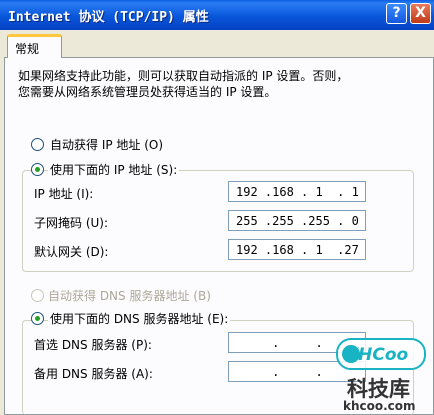 The image size is (434, 415). What do you see at coordinates (377, 355) in the screenshot?
I see `logo-text: KHCoo` at bounding box center [377, 355].